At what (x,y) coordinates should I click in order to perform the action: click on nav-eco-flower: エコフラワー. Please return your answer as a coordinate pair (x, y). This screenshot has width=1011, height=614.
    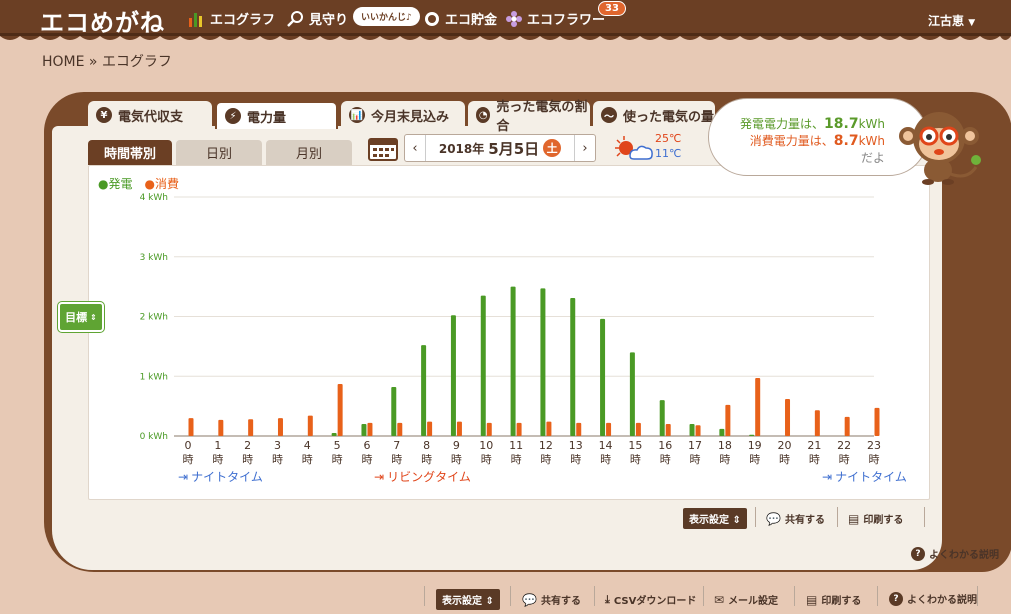
    Looking at the image, I should click on (555, 18).